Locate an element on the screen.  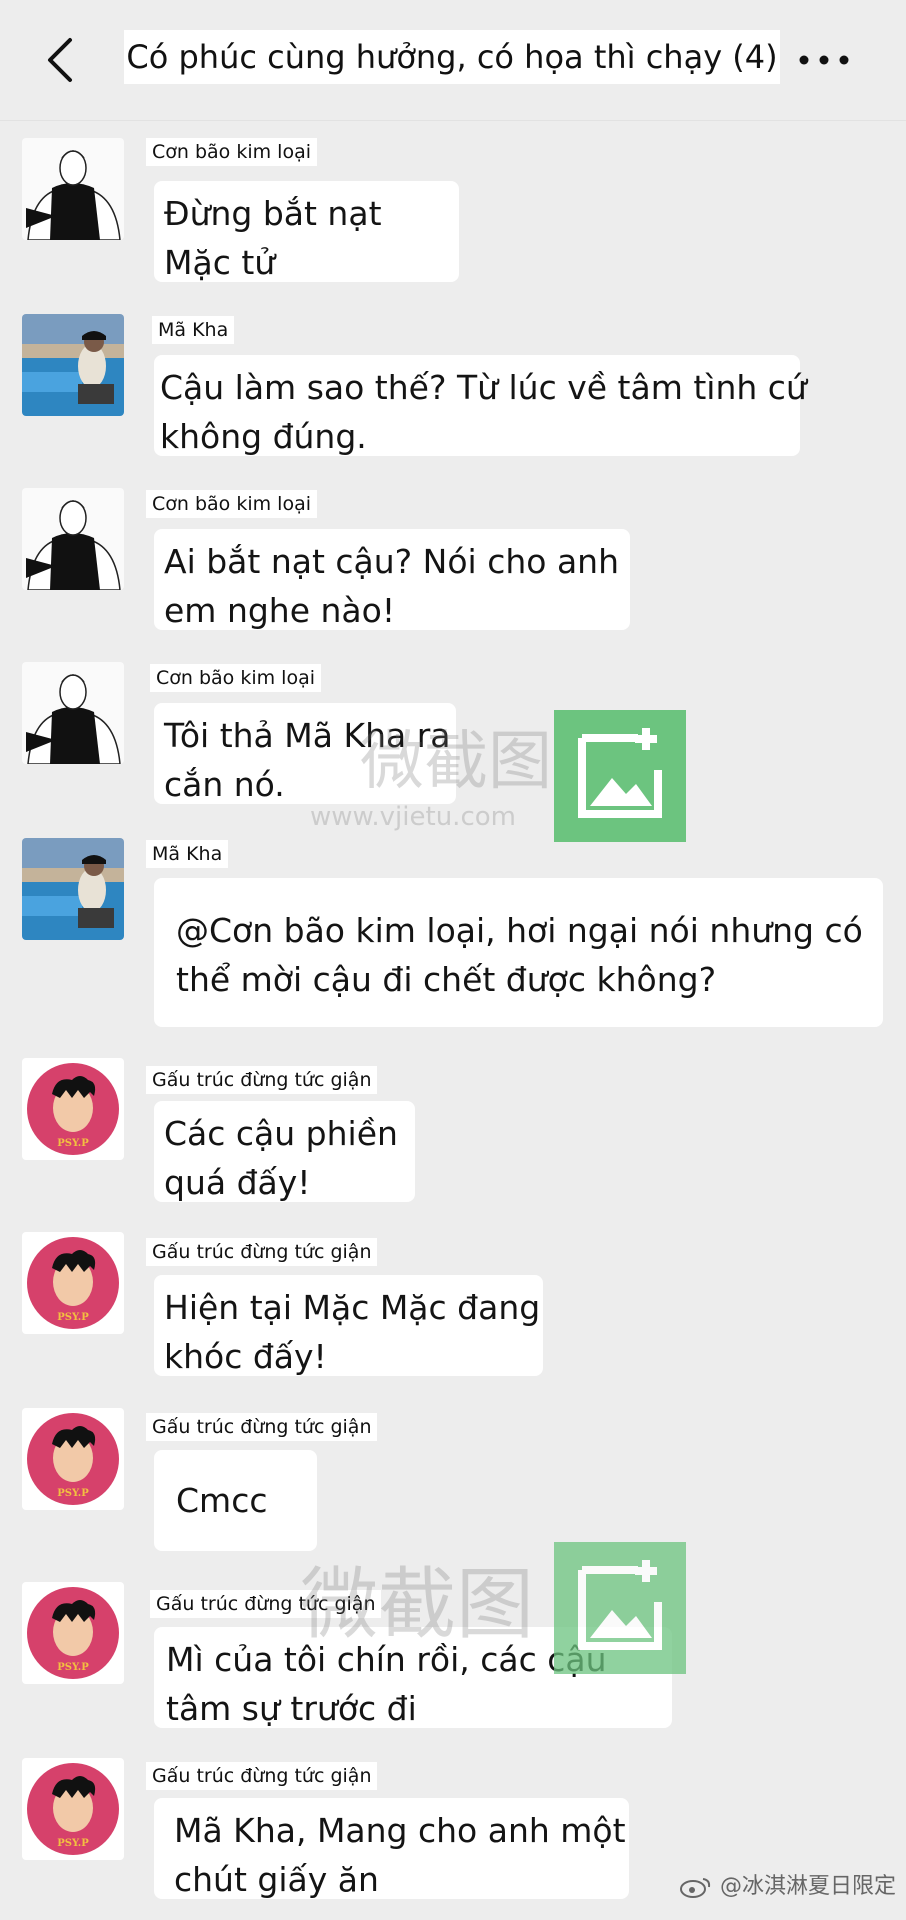
chat-title-box: Có phúc cùng hưởng, có họa thì chạy (4) is located at coordinates (452, 57).